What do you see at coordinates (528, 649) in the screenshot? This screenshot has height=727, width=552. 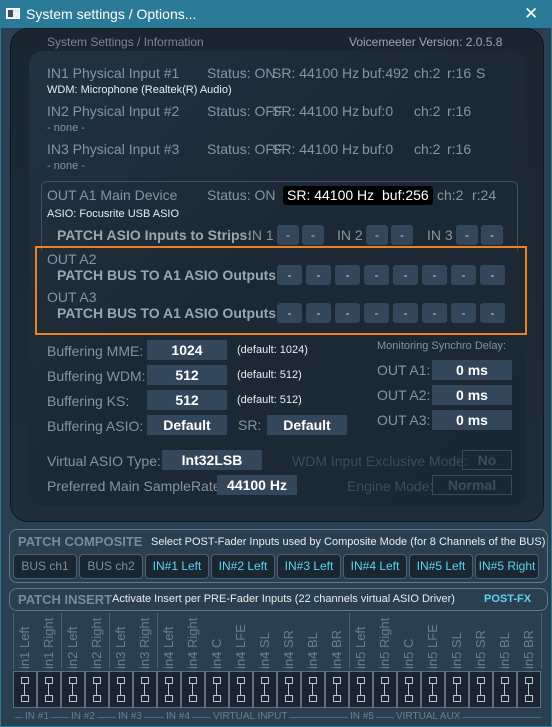 I see `insert-channel-label: in5 BR` at bounding box center [528, 649].